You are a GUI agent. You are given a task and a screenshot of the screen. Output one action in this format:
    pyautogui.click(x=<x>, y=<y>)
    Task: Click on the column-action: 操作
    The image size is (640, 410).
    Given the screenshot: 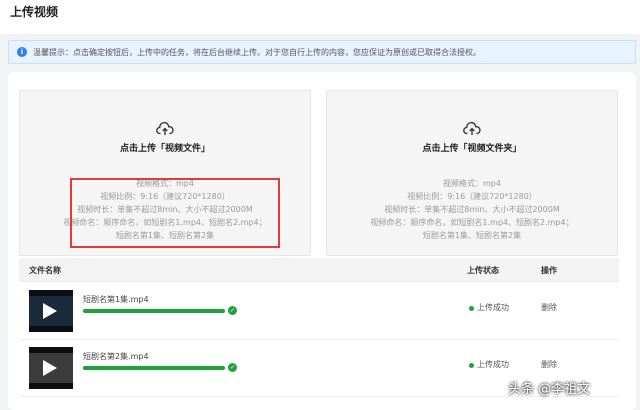 What is the action you would take?
    pyautogui.click(x=549, y=270)
    